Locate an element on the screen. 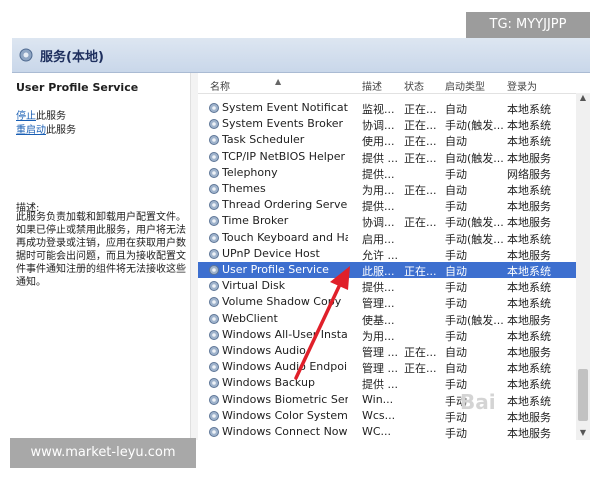 This screenshot has width=600, height=480. restart-link-text: 重启动 is located at coordinates (31, 130).